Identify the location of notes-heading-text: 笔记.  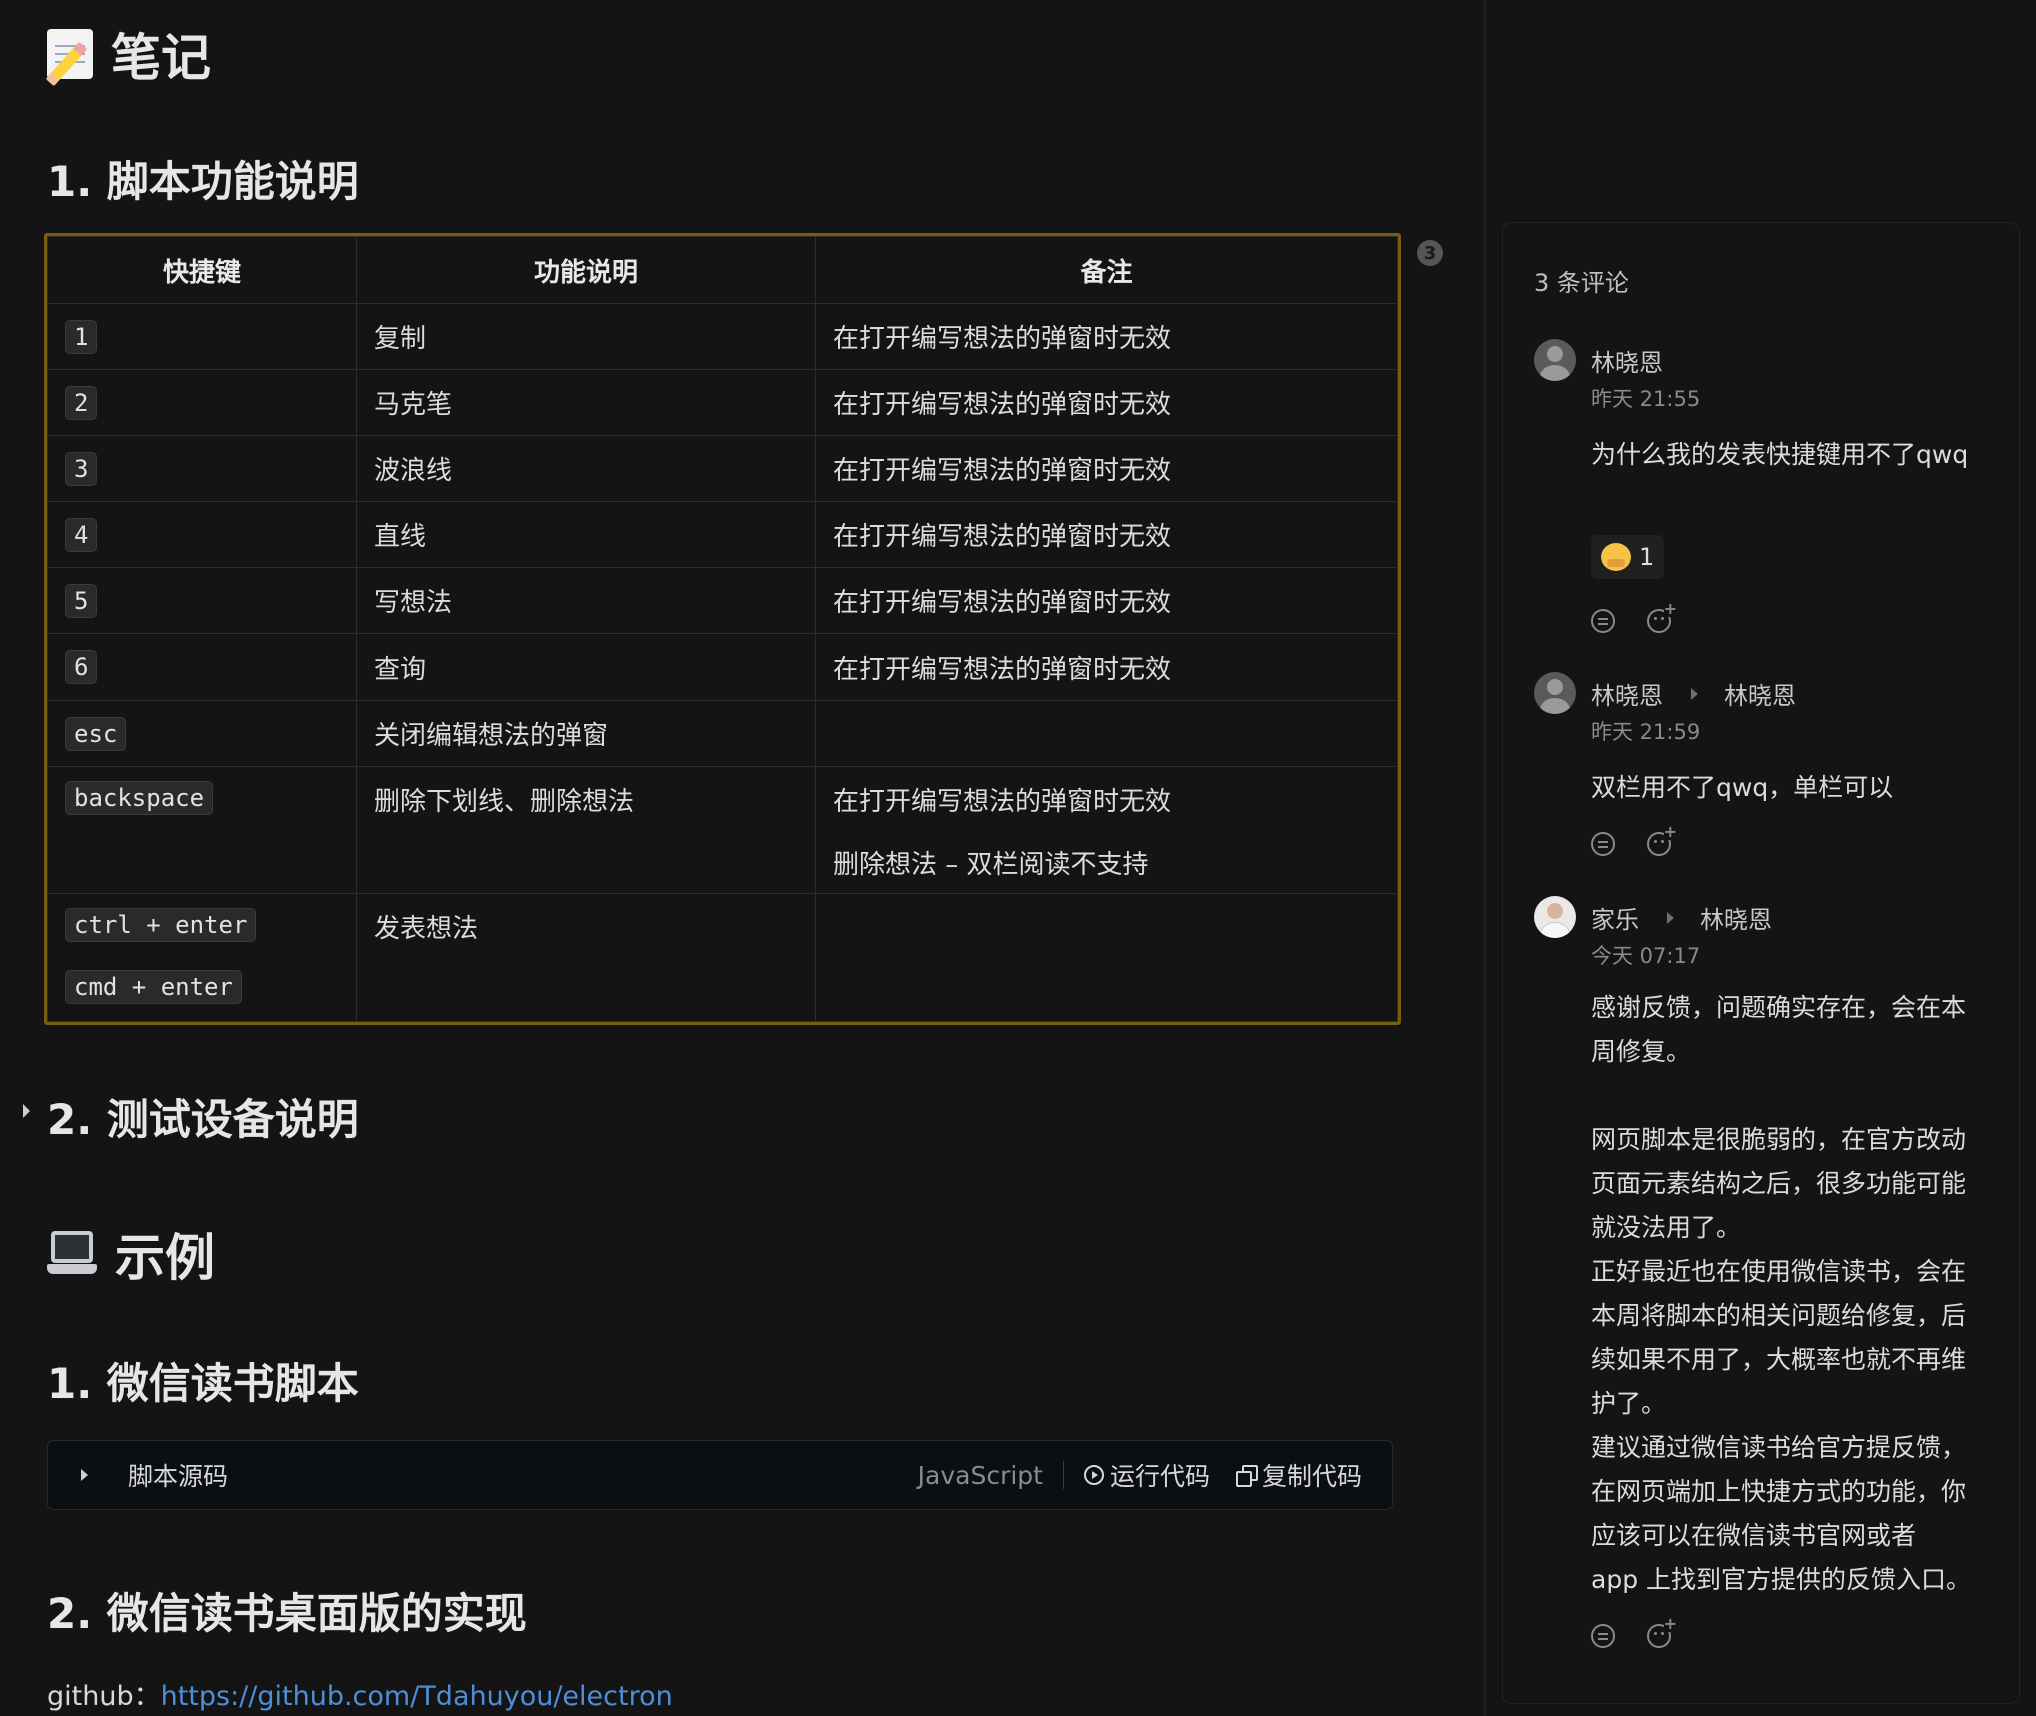
(161, 58).